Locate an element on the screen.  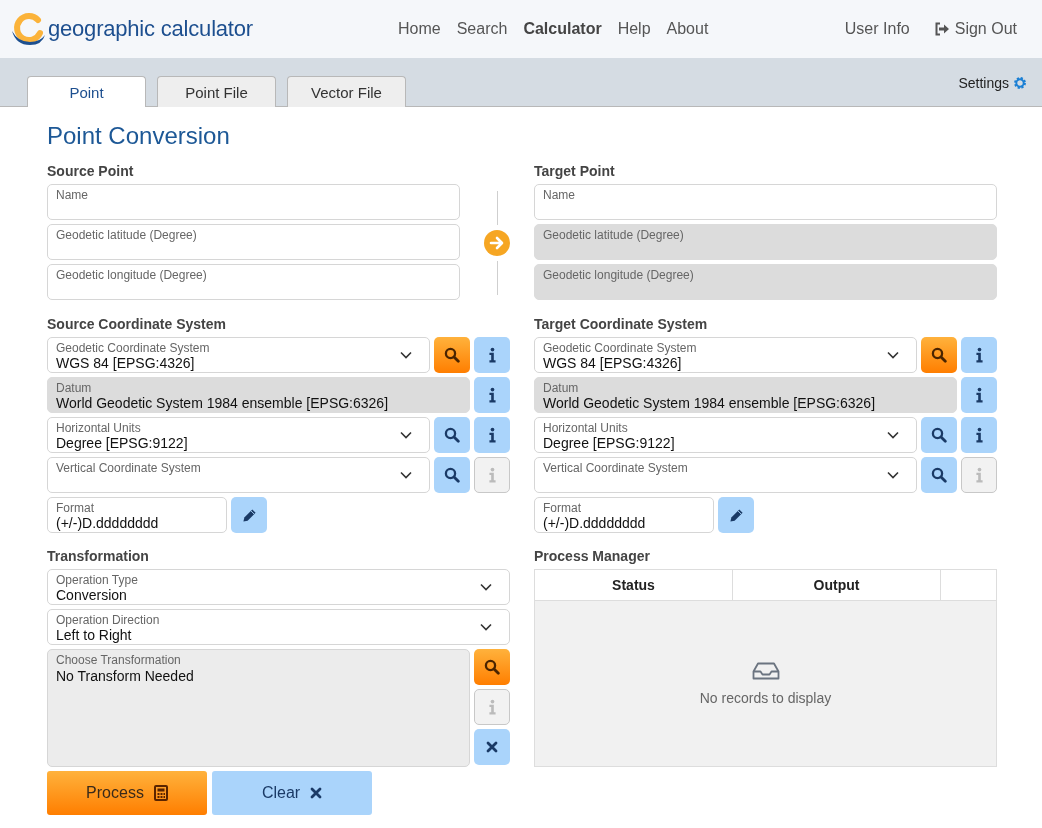
clear-button is located at coordinates (492, 747).